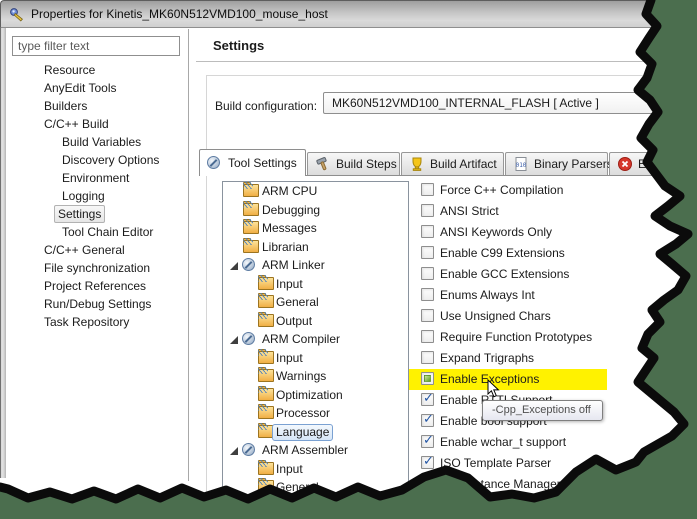 Image resolution: width=697 pixels, height=519 pixels. Describe the element at coordinates (97, 70) in the screenshot. I see `sidebar-item-resource: Resource` at that location.